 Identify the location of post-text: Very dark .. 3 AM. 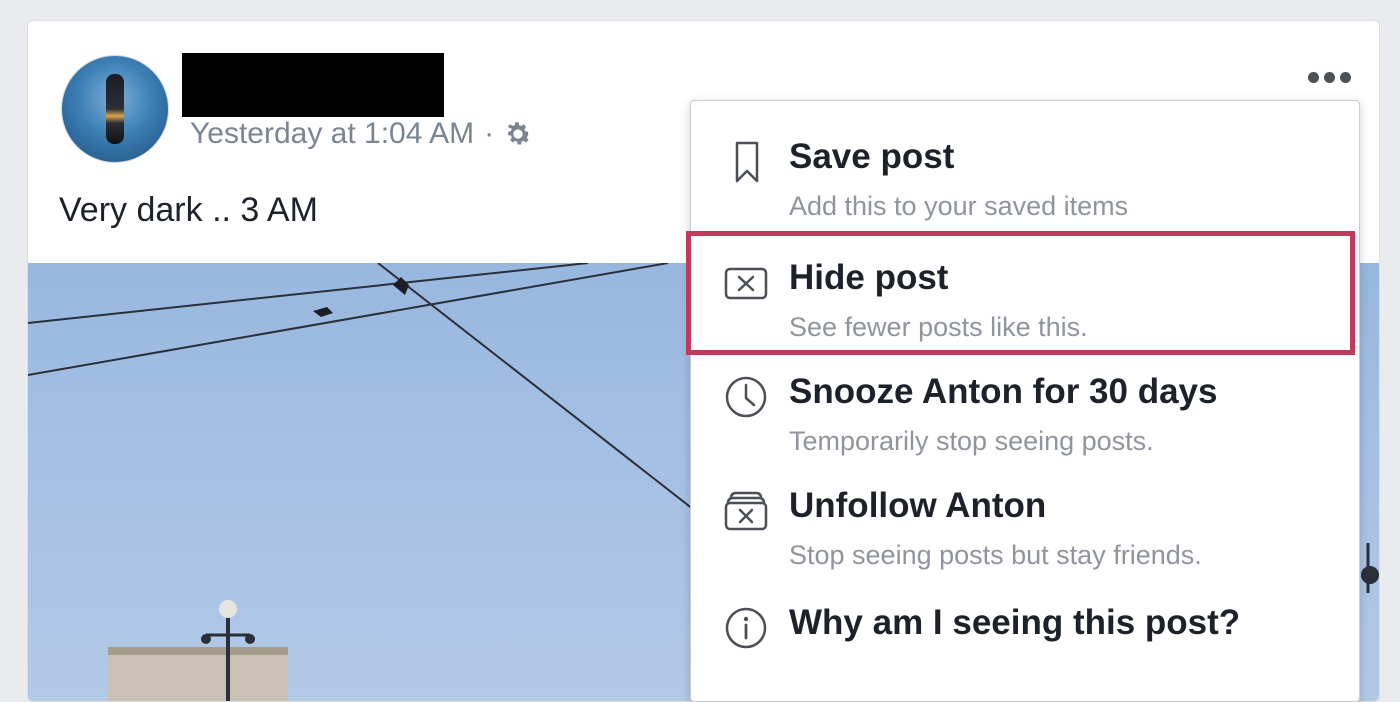
(188, 210).